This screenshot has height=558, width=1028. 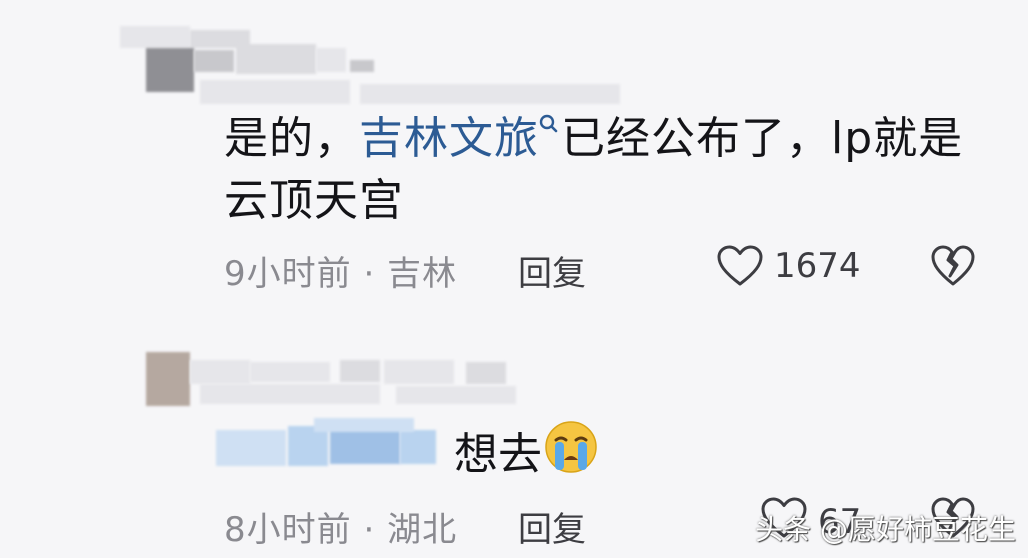 I want to click on comment2-location: 湖北, so click(x=422, y=530).